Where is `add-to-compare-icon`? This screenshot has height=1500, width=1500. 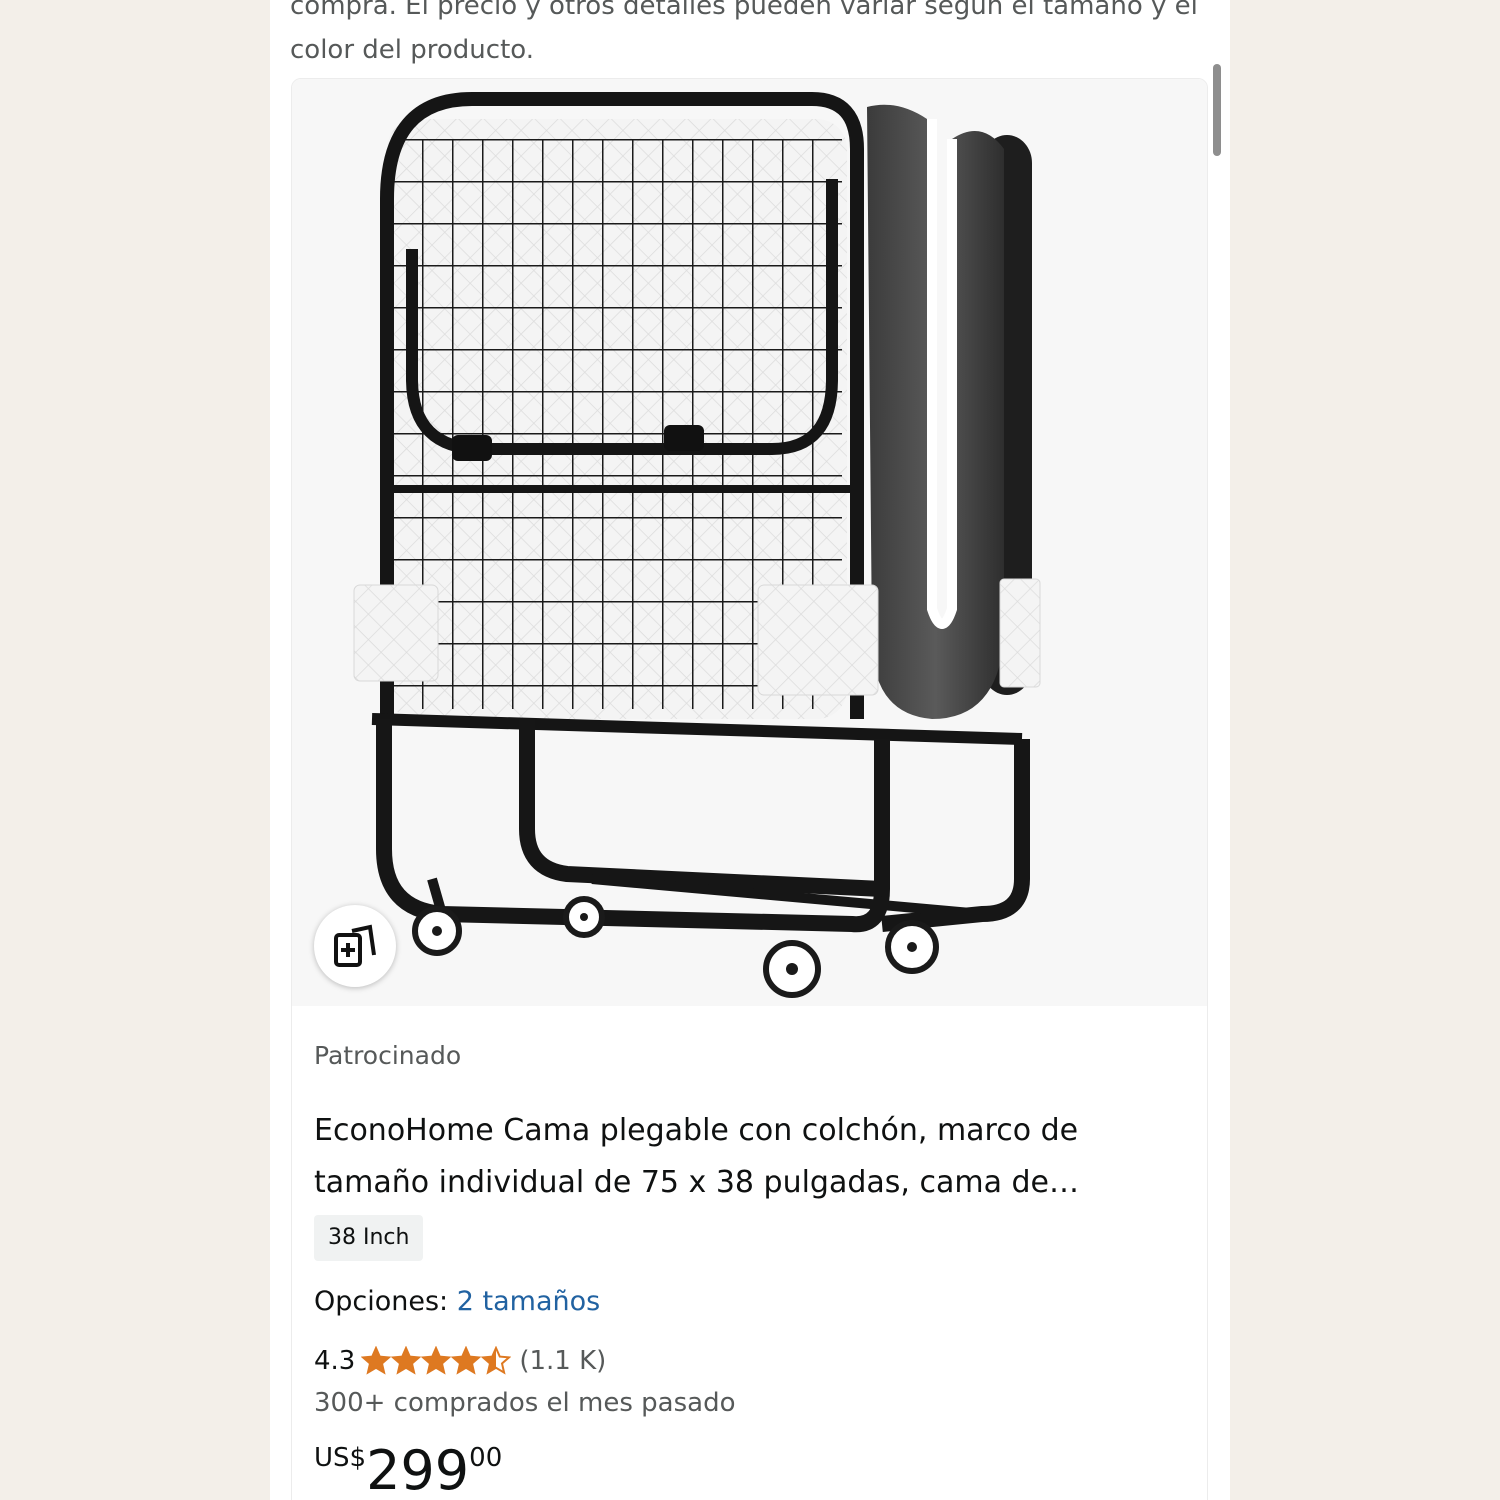 add-to-compare-icon is located at coordinates (355, 945).